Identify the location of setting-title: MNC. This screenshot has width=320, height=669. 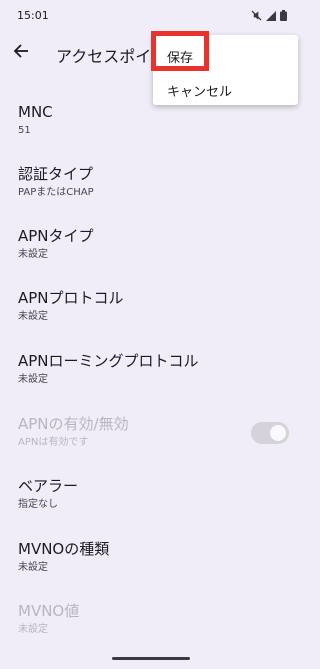
(35, 112).